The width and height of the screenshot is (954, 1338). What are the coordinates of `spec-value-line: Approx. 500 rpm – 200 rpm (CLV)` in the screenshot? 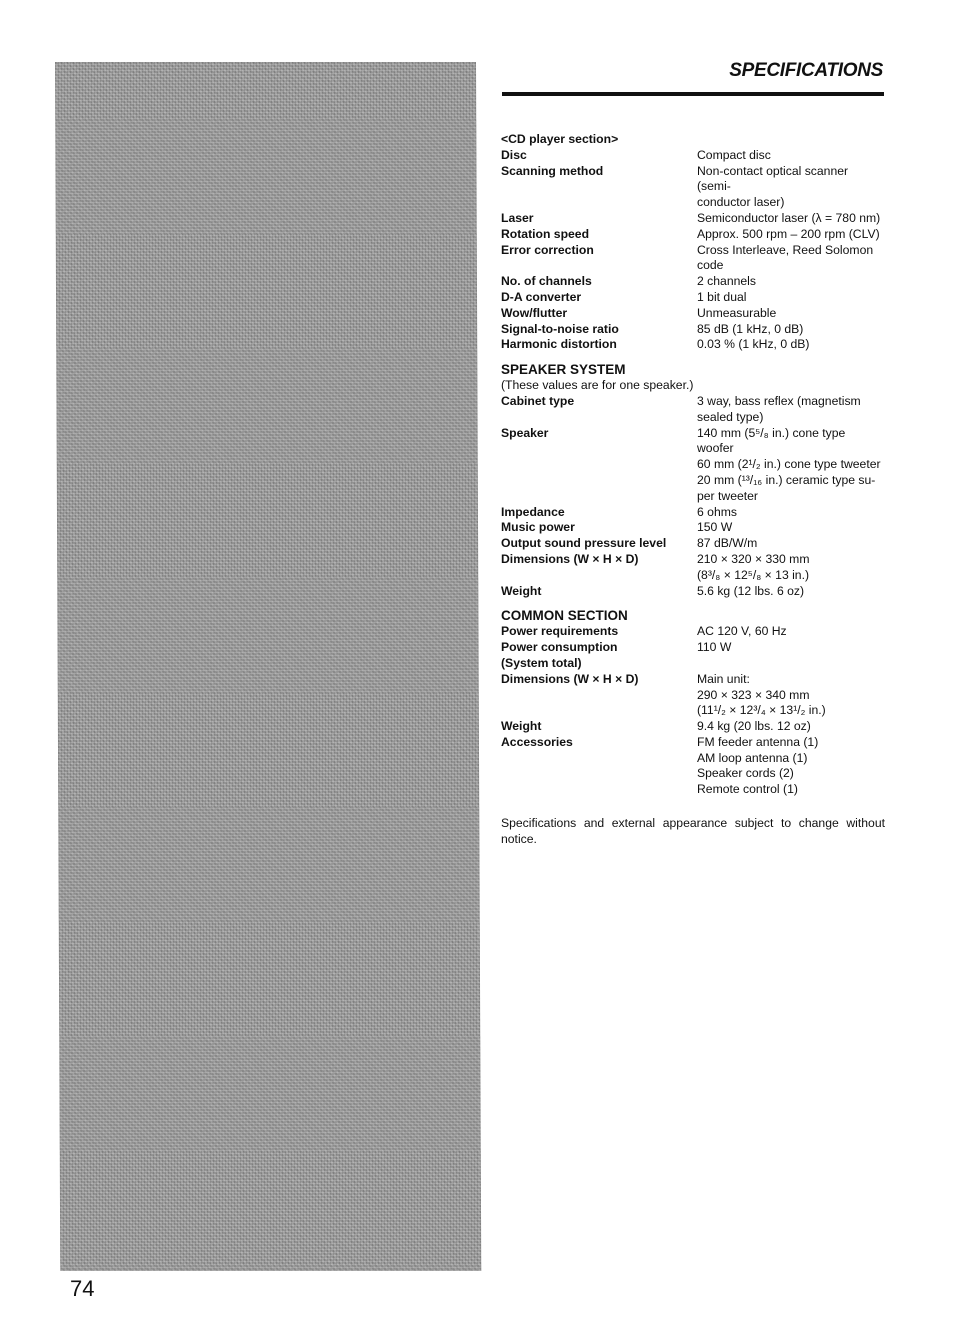 It's located at (788, 233).